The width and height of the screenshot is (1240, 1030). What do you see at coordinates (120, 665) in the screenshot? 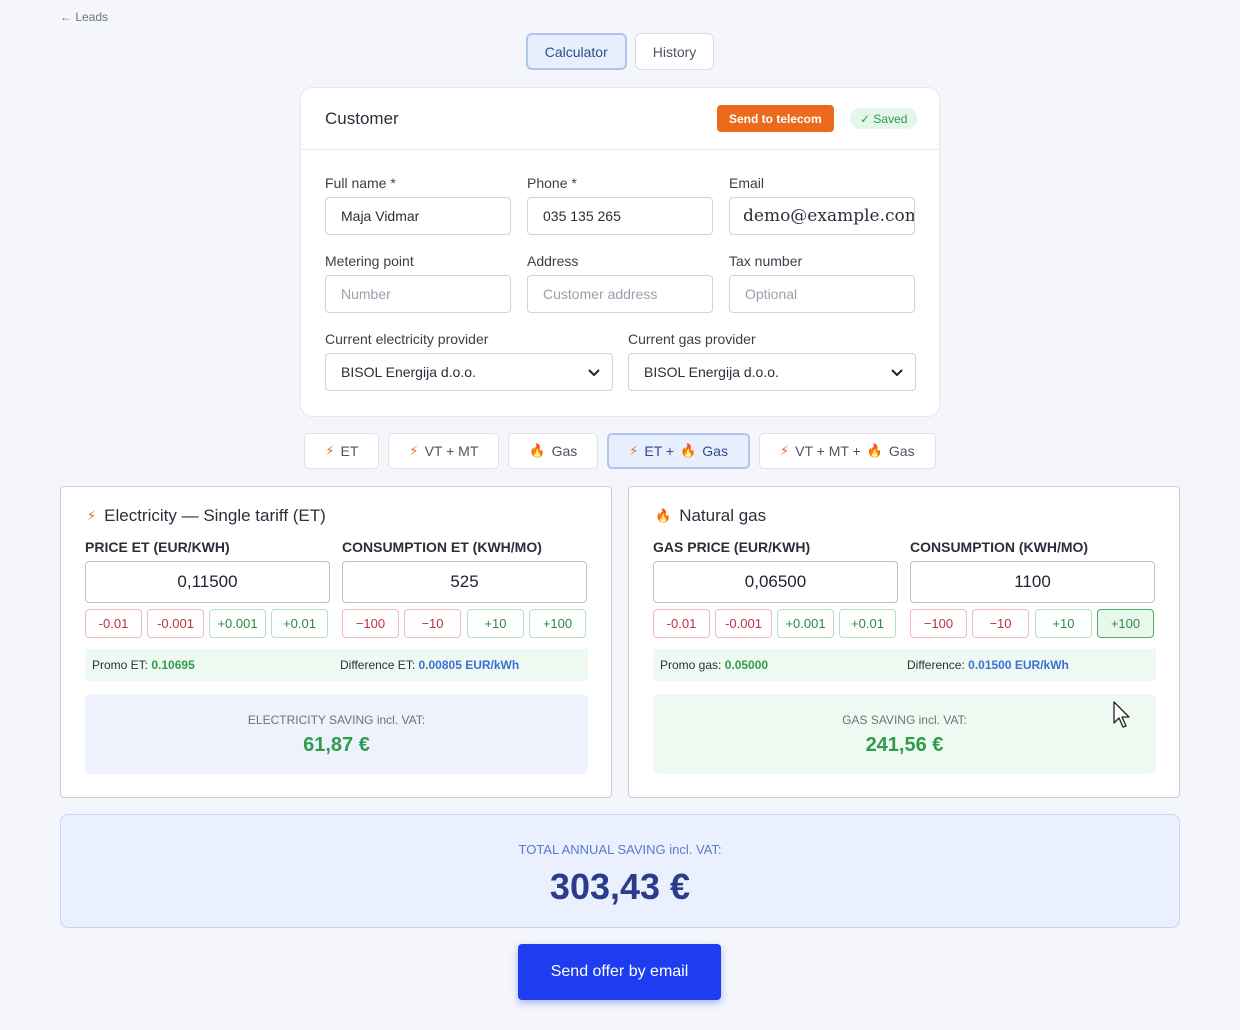
I see `promo-et-label: Promo ET:` at bounding box center [120, 665].